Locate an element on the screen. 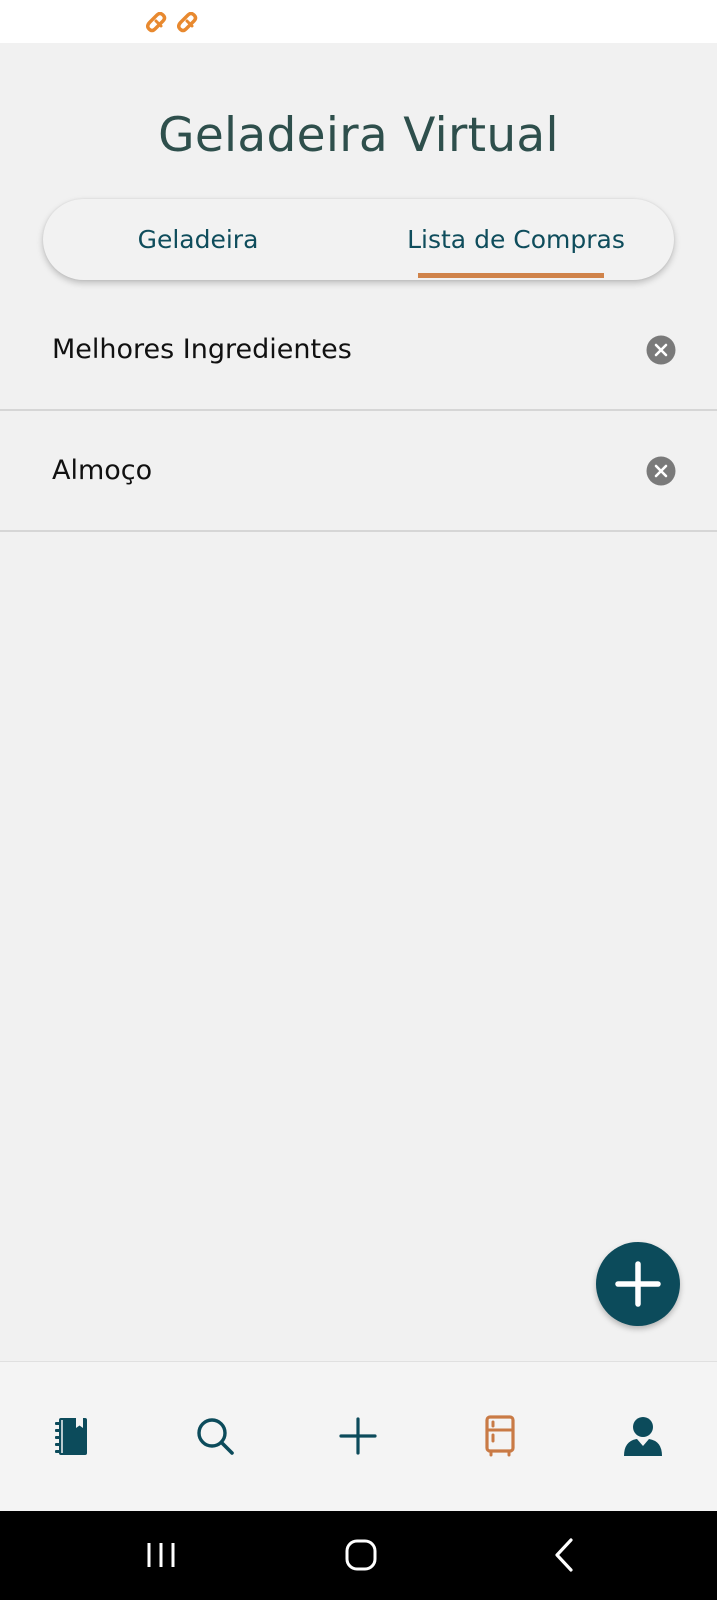  home-icon is located at coordinates (361, 1555).